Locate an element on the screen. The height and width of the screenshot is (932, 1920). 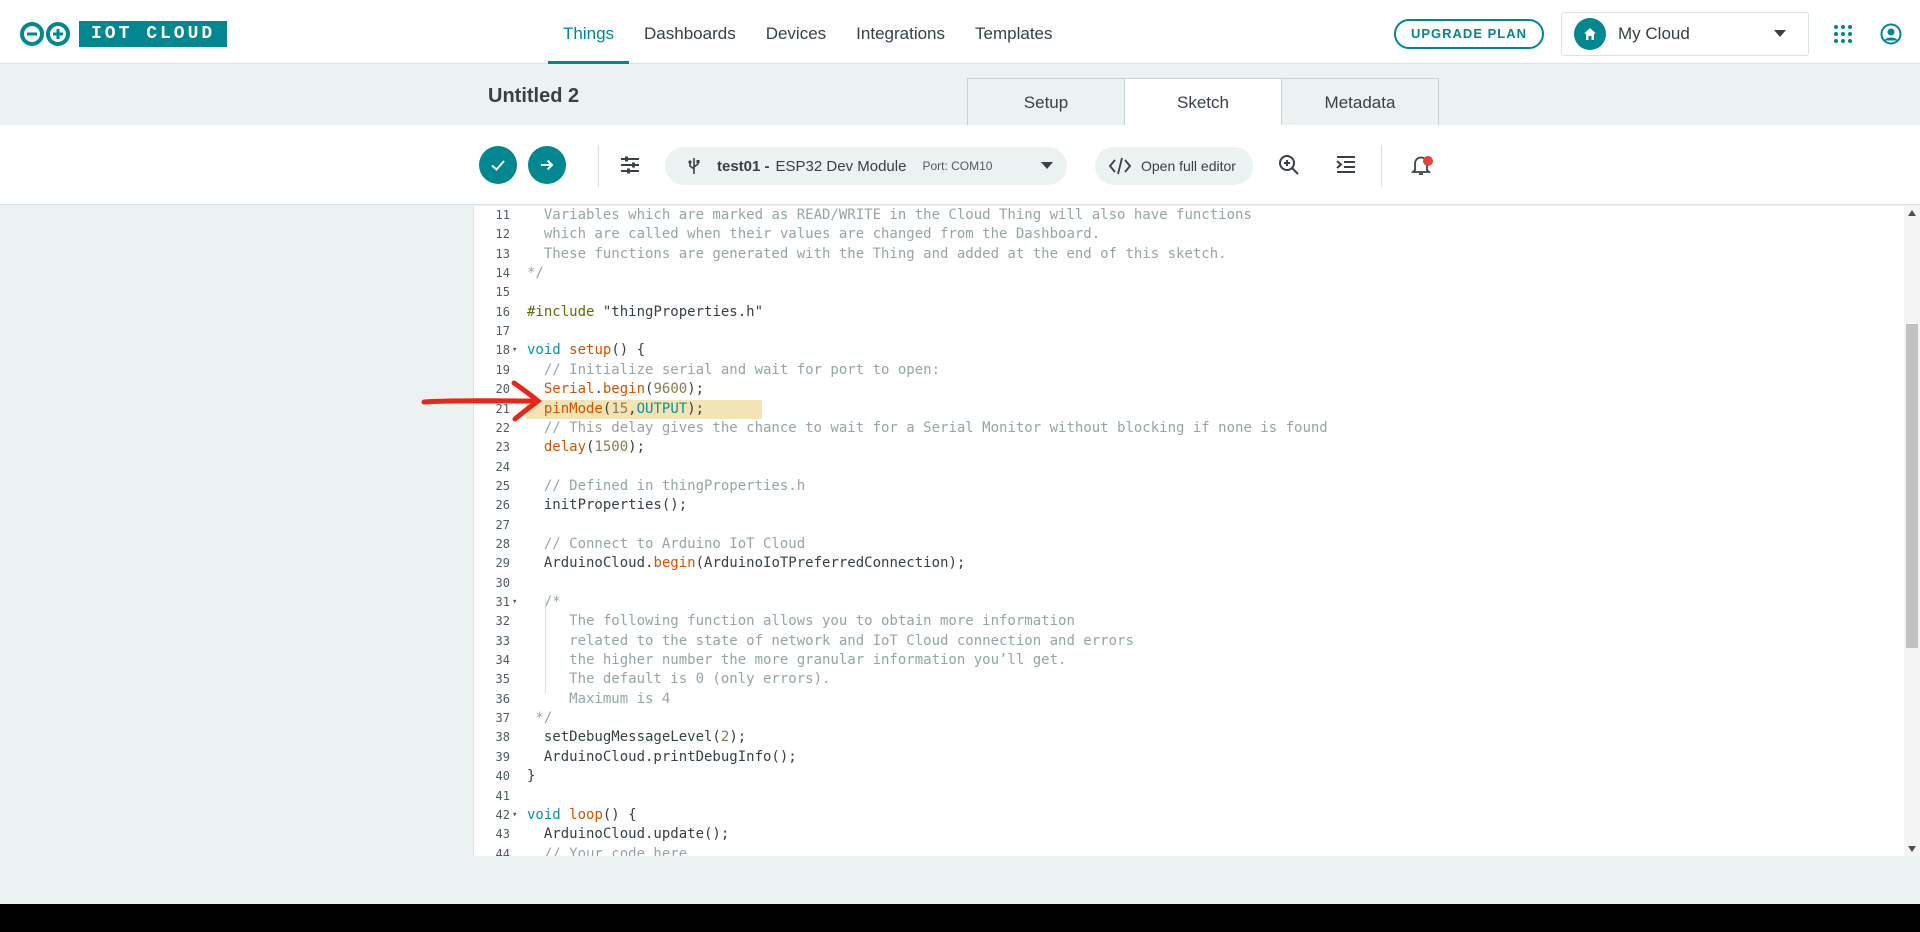
code-line: 26 initProperties(); is located at coordinates (1189, 505).